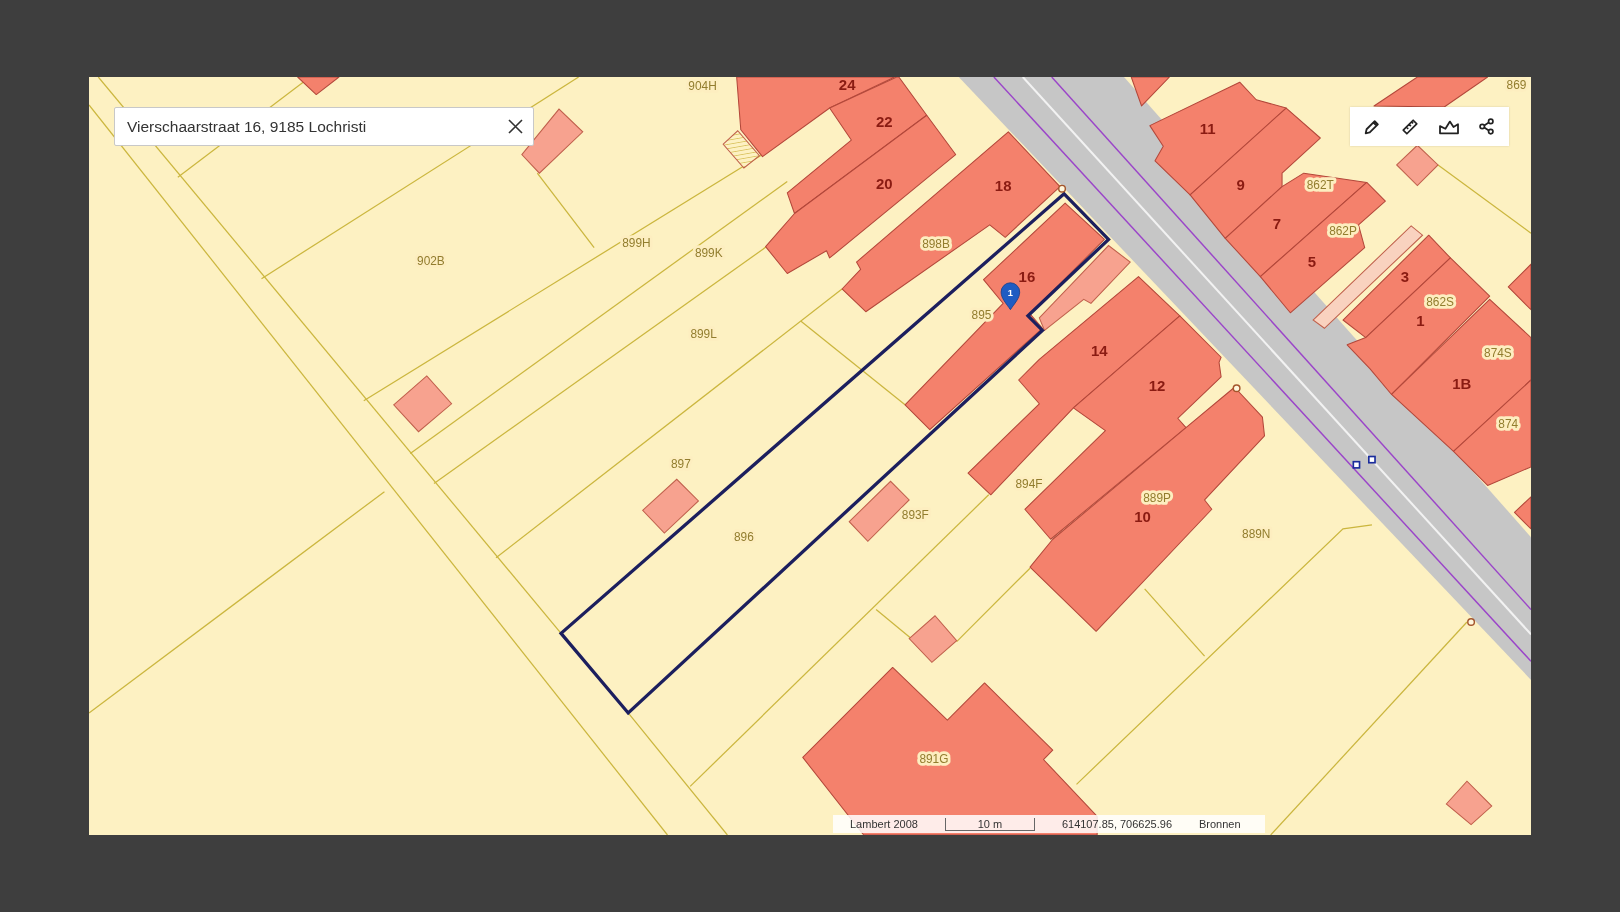 The image size is (1620, 912). What do you see at coordinates (703, 333) in the screenshot?
I see `parcel-number-label: 899L` at bounding box center [703, 333].